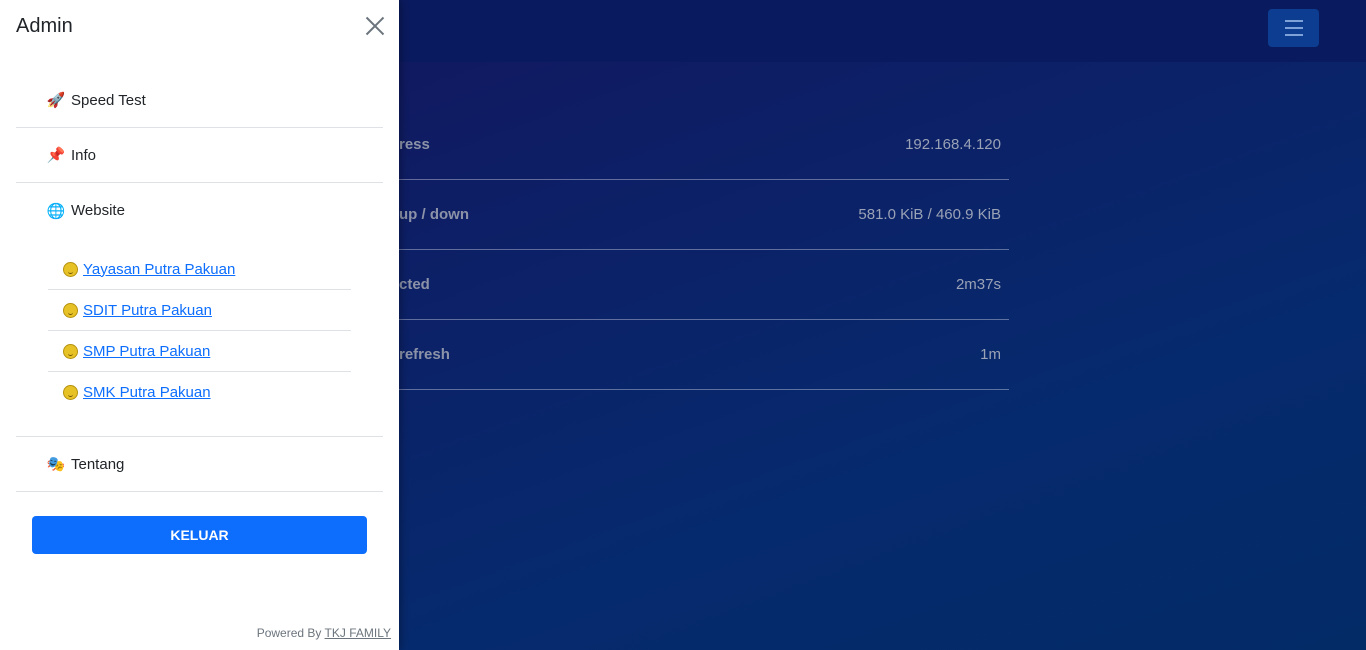 The height and width of the screenshot is (650, 1366). Describe the element at coordinates (147, 310) in the screenshot. I see `website-link-sdit: SDIT Putra Pakuan` at that location.